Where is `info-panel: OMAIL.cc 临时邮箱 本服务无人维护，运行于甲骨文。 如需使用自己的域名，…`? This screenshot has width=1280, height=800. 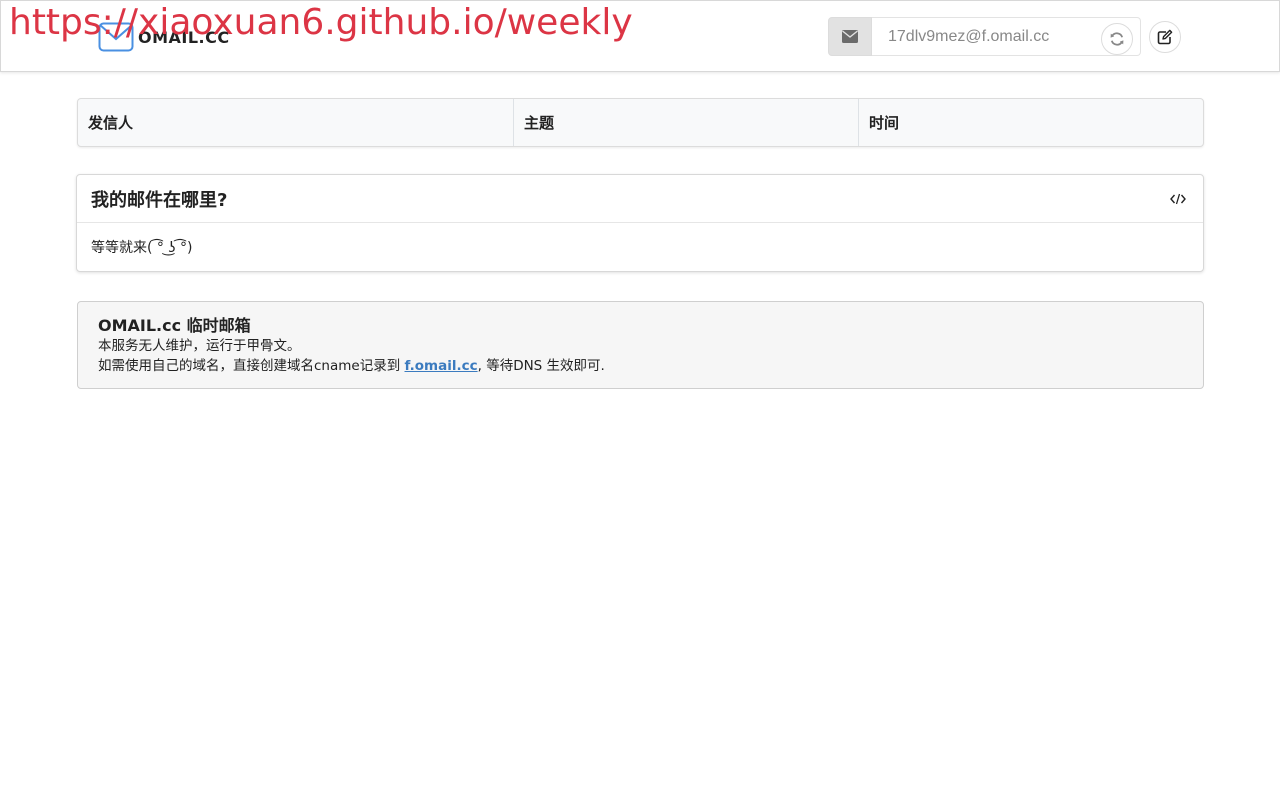
info-panel: OMAIL.cc 临时邮箱 本服务无人维护，运行于甲骨文。 如需使用自己的域名，… is located at coordinates (640, 345).